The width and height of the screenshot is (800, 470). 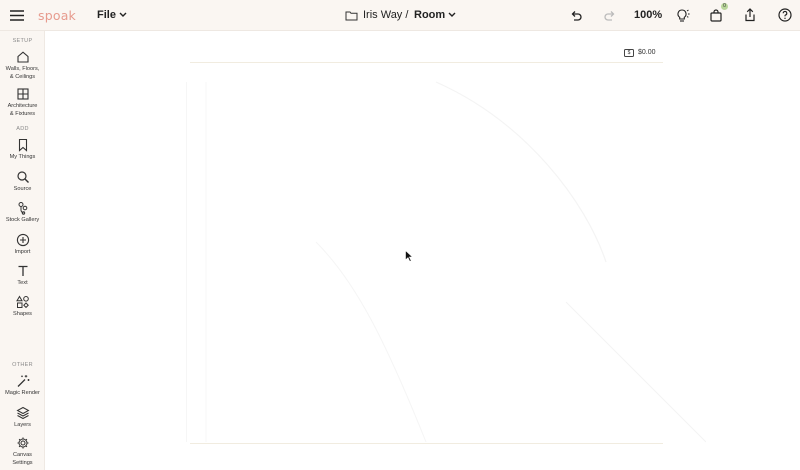 What do you see at coordinates (22, 302) in the screenshot?
I see `shapes-icon` at bounding box center [22, 302].